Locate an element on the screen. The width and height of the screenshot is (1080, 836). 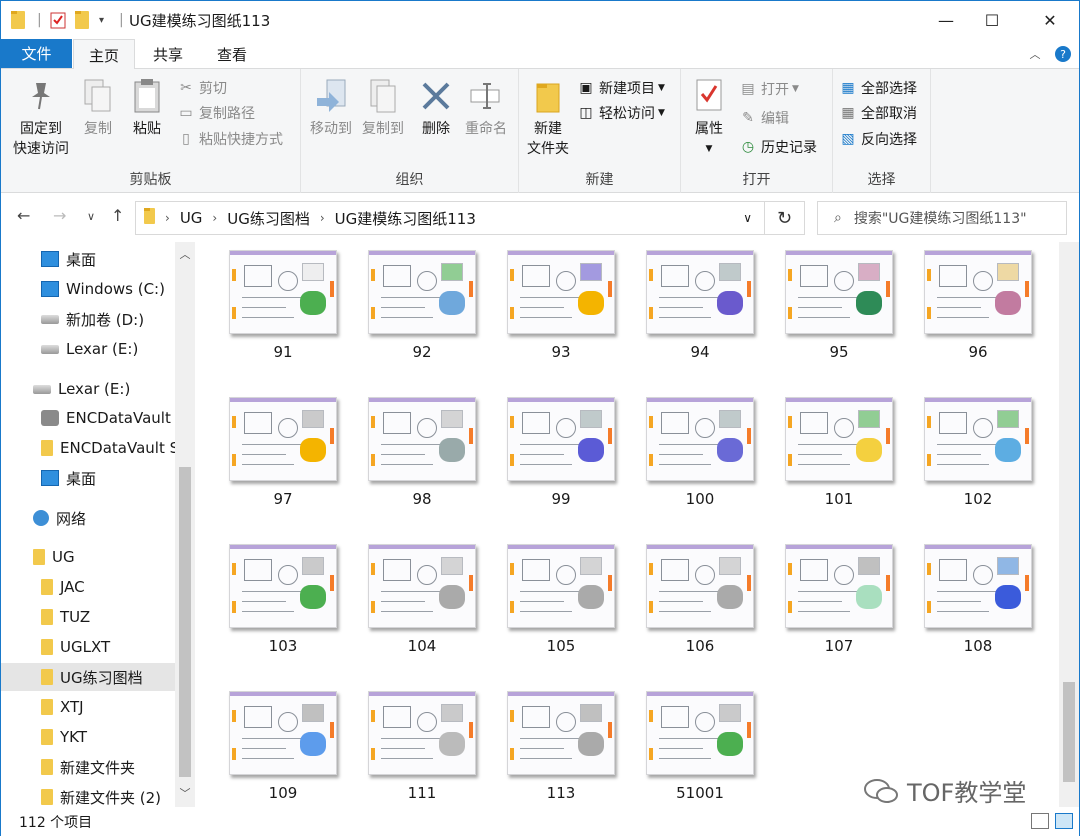
move-to-button: 移动到 is located at coordinates (331, 108).